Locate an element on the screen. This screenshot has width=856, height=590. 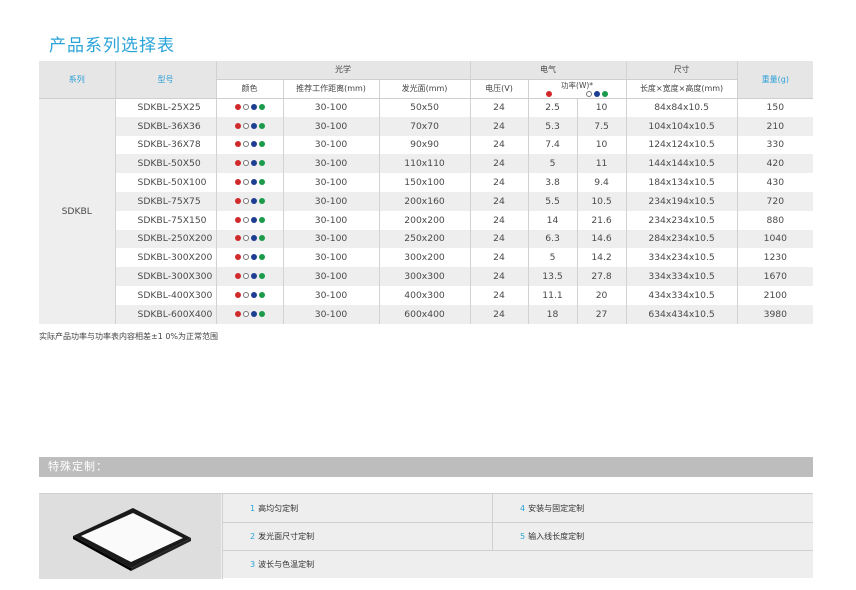
weight-cell: 3980 is located at coordinates (775, 314).